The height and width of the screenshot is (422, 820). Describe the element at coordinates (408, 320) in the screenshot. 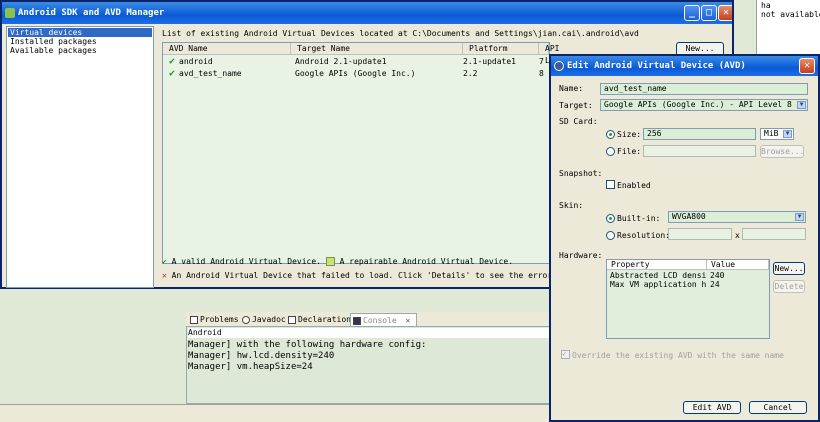

I see `close-icon: ✕` at that location.